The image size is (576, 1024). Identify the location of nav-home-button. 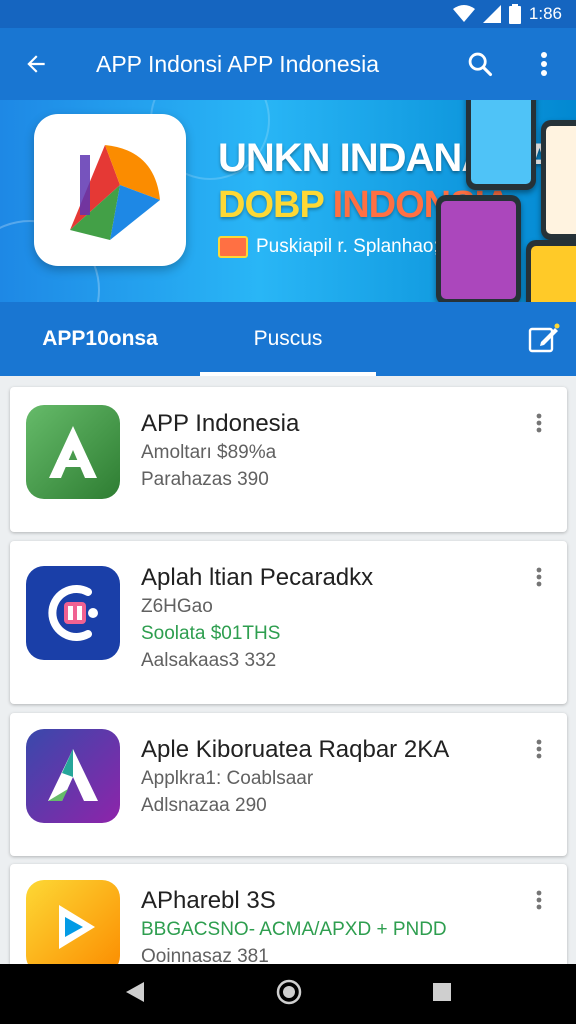
(289, 994).